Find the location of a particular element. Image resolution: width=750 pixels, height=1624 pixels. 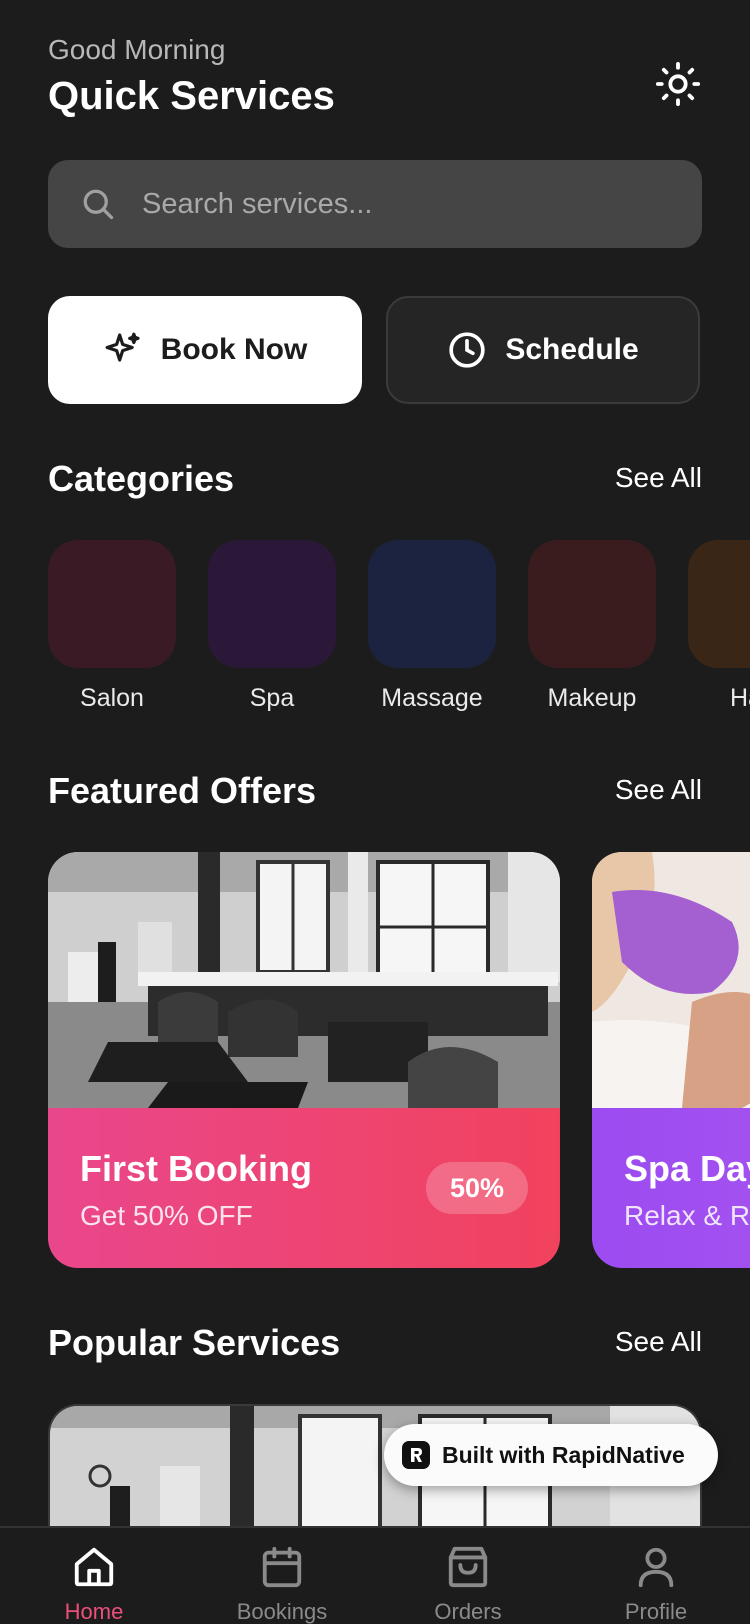

tab-label: Home is located at coordinates (94, 1611).